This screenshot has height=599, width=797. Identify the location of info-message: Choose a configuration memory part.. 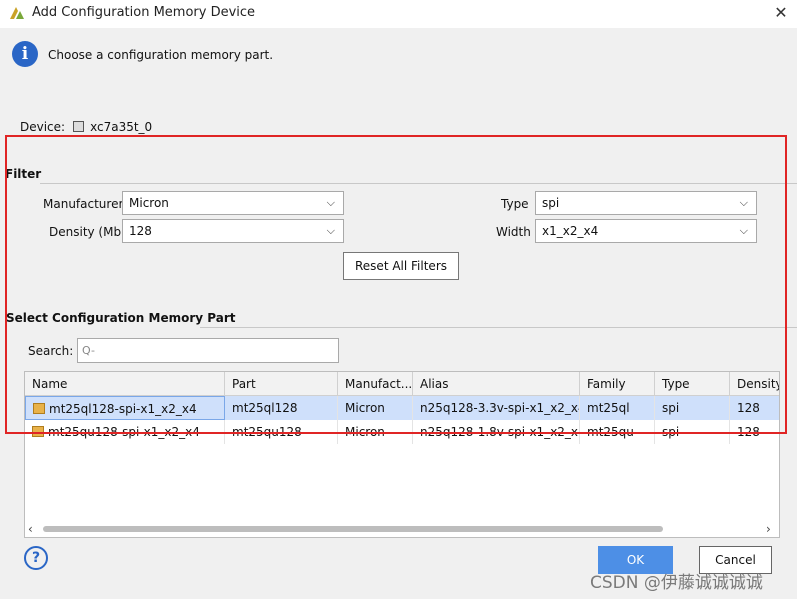
(161, 55).